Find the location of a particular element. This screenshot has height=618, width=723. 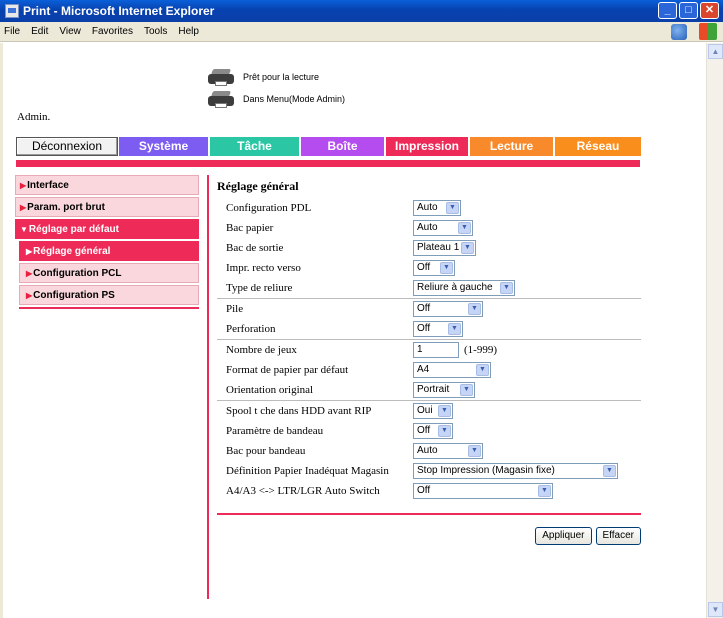

tab-system: Système is located at coordinates (164, 146).